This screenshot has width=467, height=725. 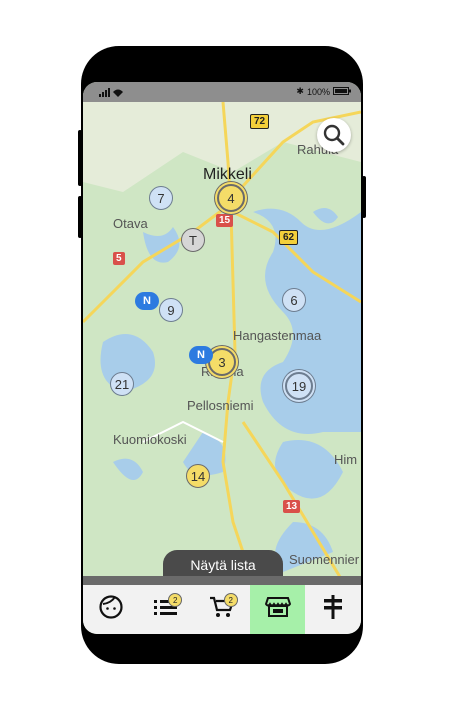 I want to click on cluster-marker-14: 14, so click(x=198, y=476).